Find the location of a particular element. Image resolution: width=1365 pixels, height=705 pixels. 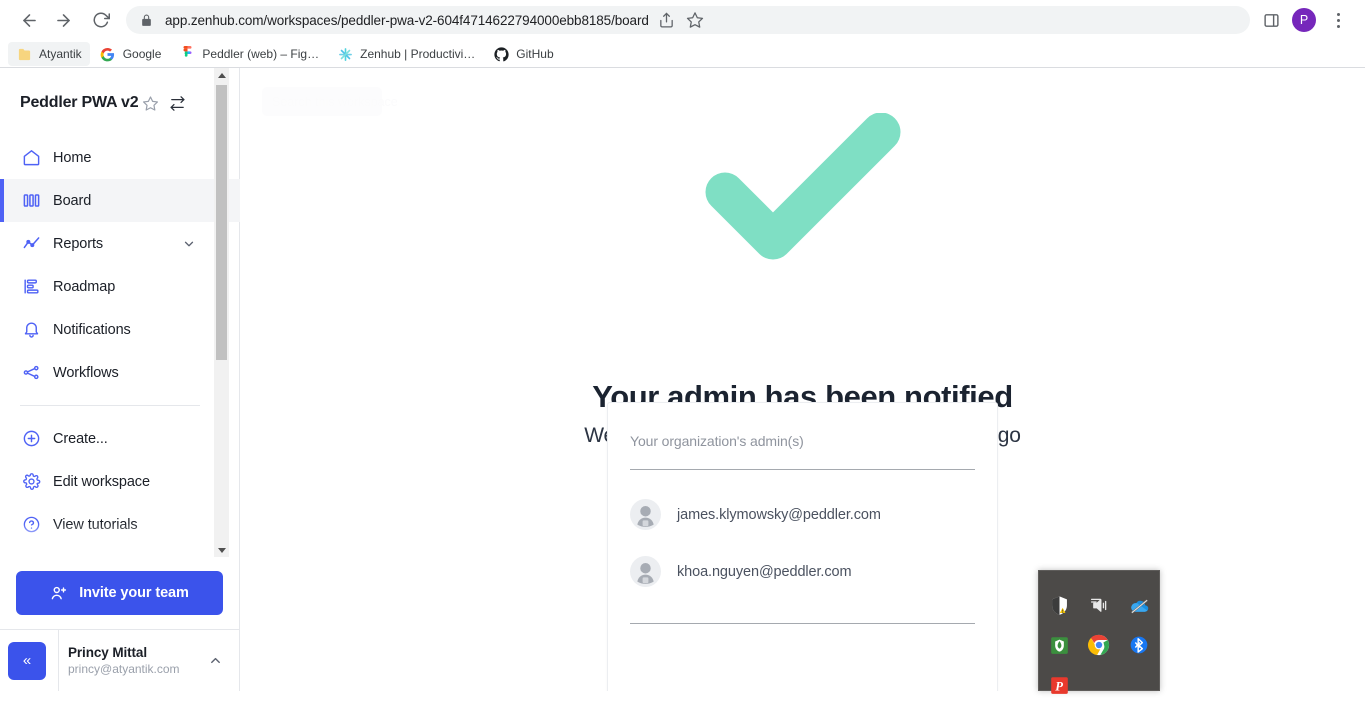

sidebar-item-label: View tutorials is located at coordinates (95, 524).